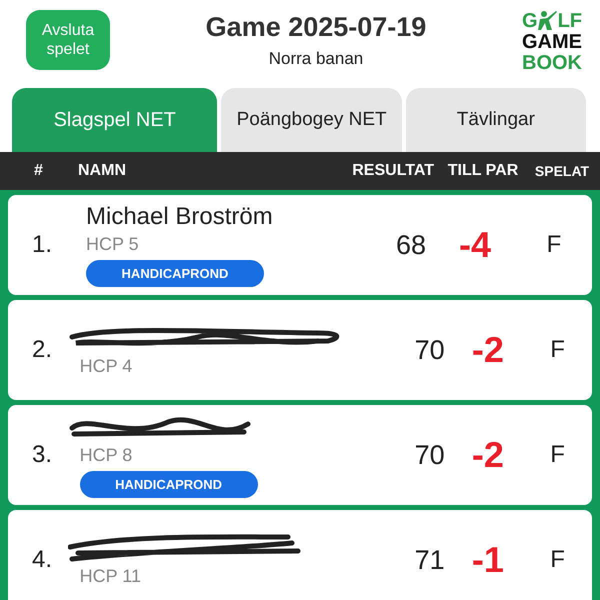  What do you see at coordinates (562, 171) in the screenshot?
I see `column-header: SPELAT` at bounding box center [562, 171].